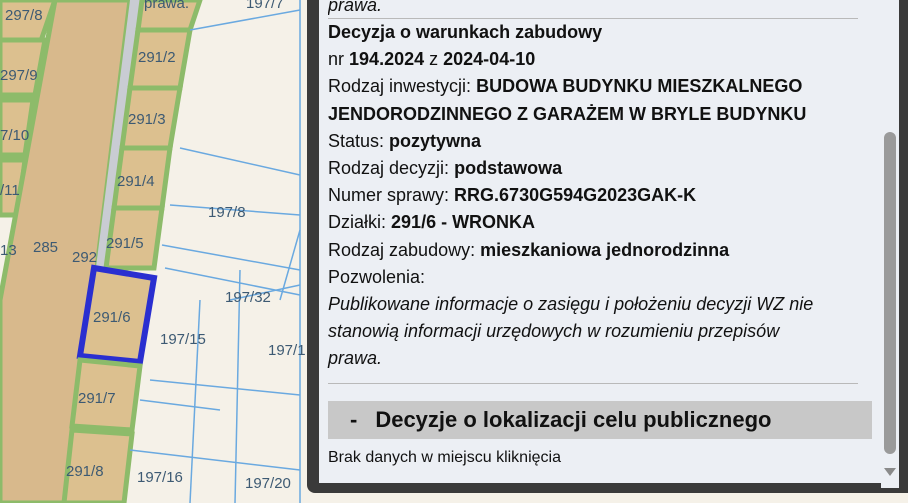 This screenshot has width=908, height=503. Describe the element at coordinates (593, 168) in the screenshot. I see `decision-type: Rodzaj decyzji: podstawowa` at that location.